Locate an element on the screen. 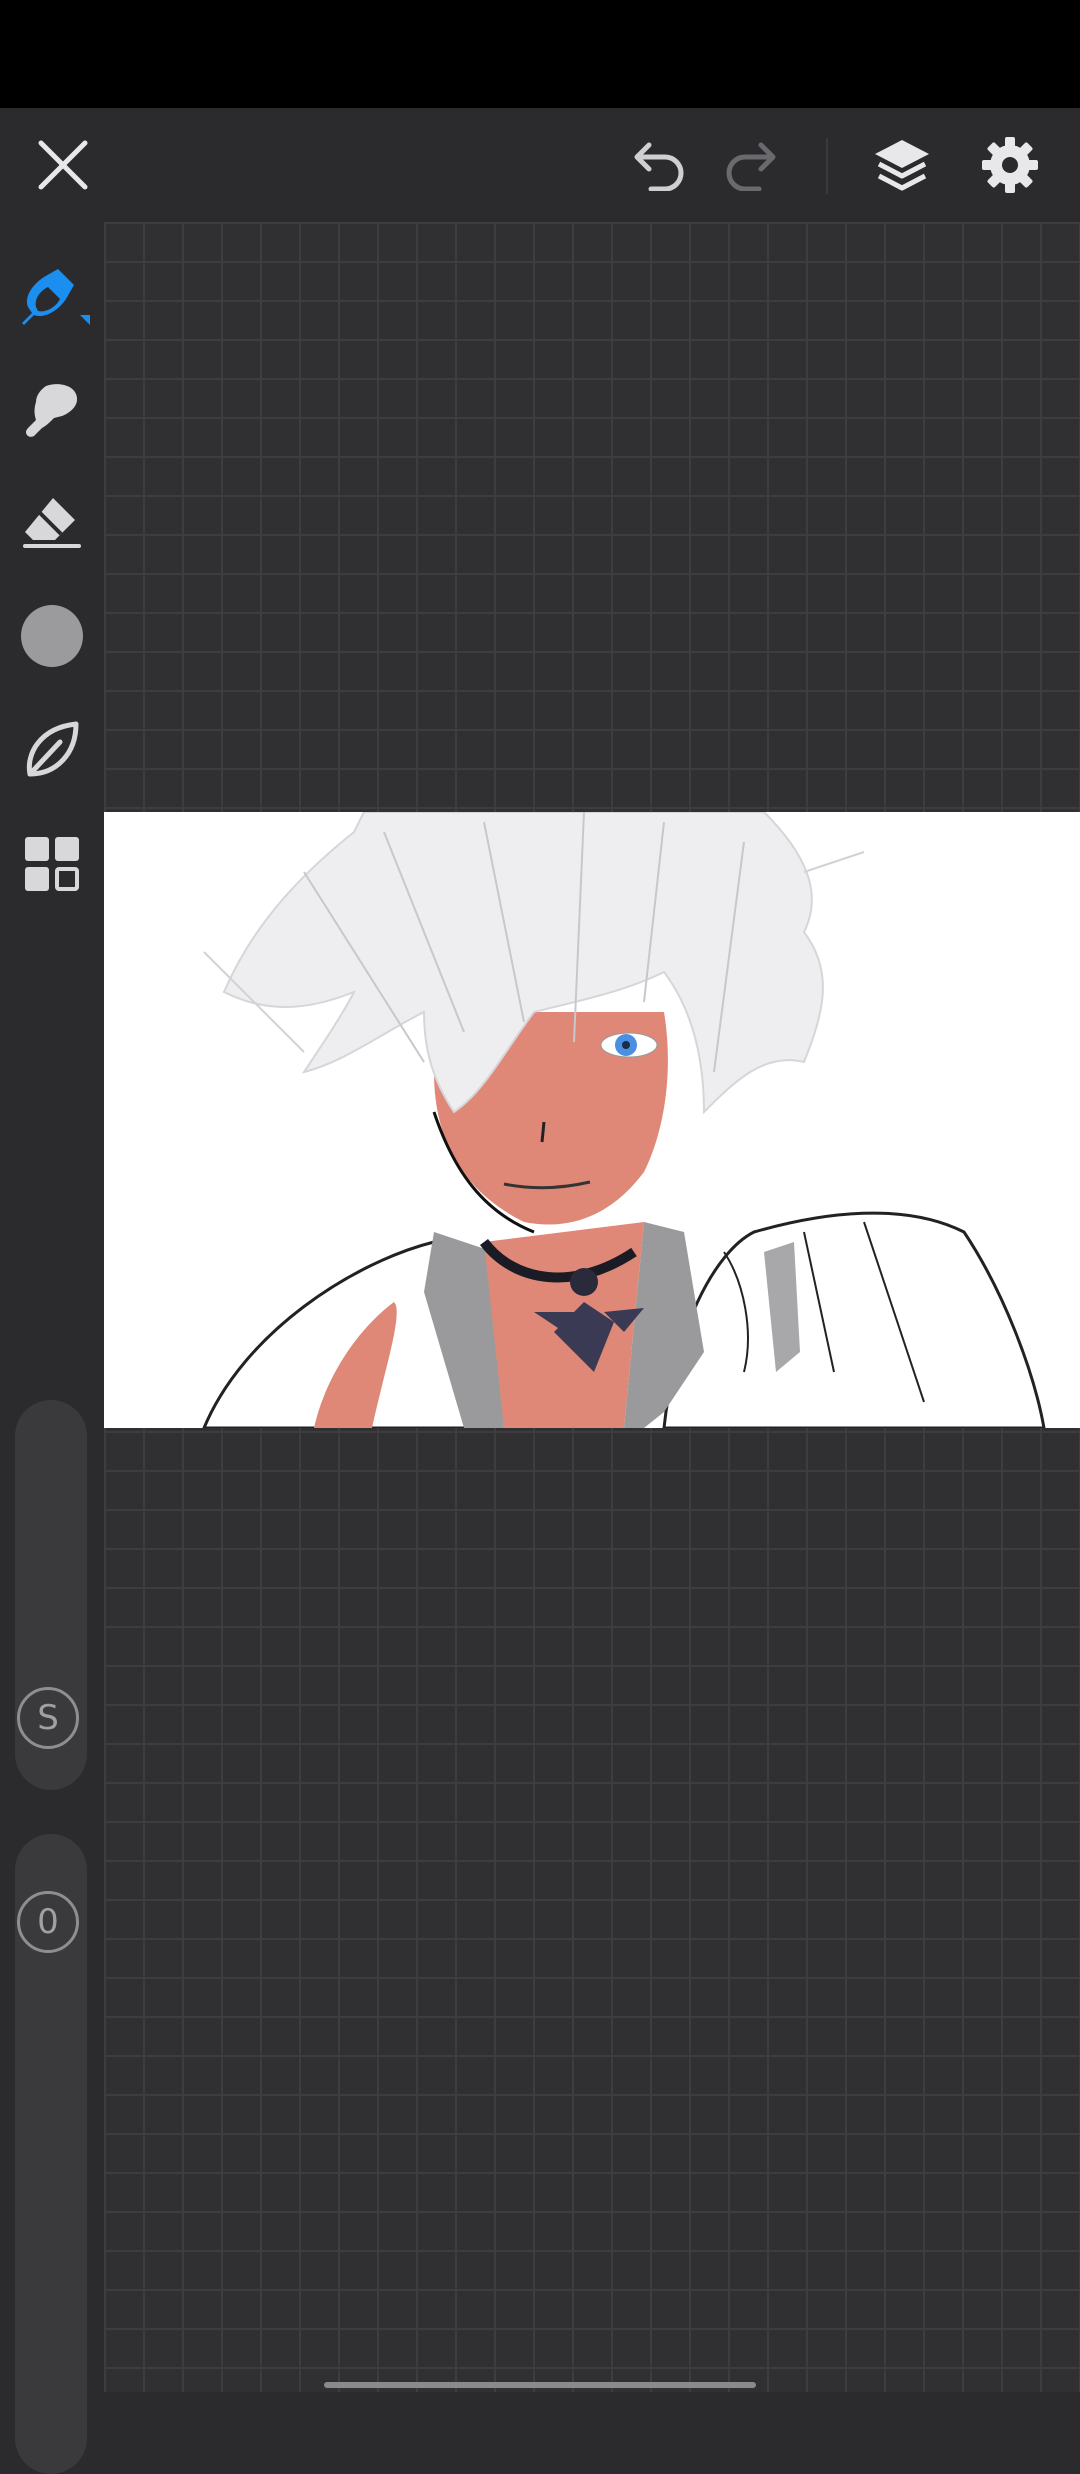  status-bar is located at coordinates (540, 54).